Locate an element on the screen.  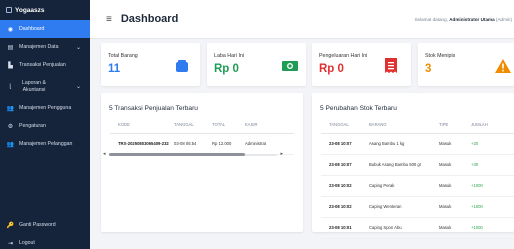
column-header: TIPE is located at coordinates (455, 125).